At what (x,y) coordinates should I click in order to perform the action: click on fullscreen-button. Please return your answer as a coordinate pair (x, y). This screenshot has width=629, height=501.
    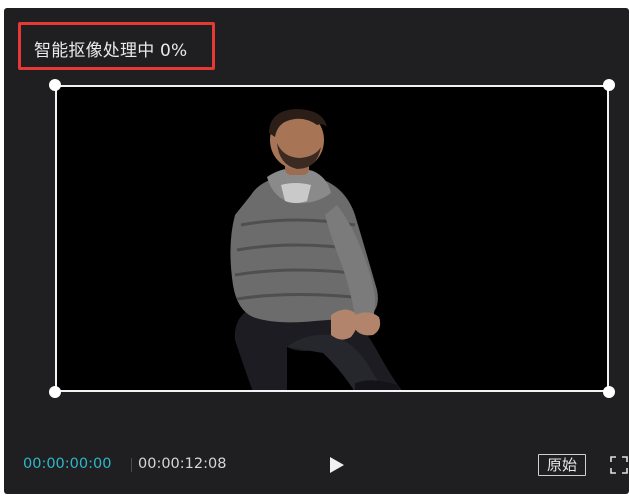
    Looking at the image, I should click on (619, 465).